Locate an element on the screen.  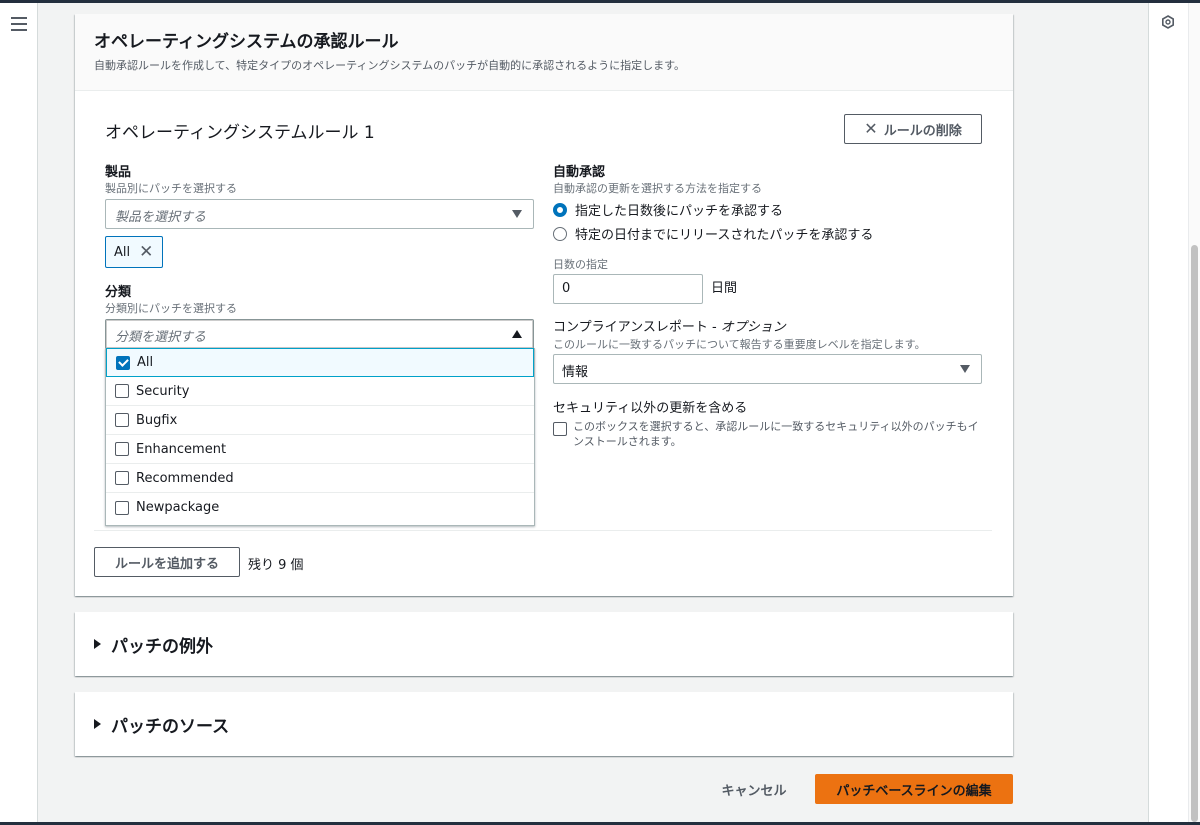
product-token: All ✕ is located at coordinates (134, 252).